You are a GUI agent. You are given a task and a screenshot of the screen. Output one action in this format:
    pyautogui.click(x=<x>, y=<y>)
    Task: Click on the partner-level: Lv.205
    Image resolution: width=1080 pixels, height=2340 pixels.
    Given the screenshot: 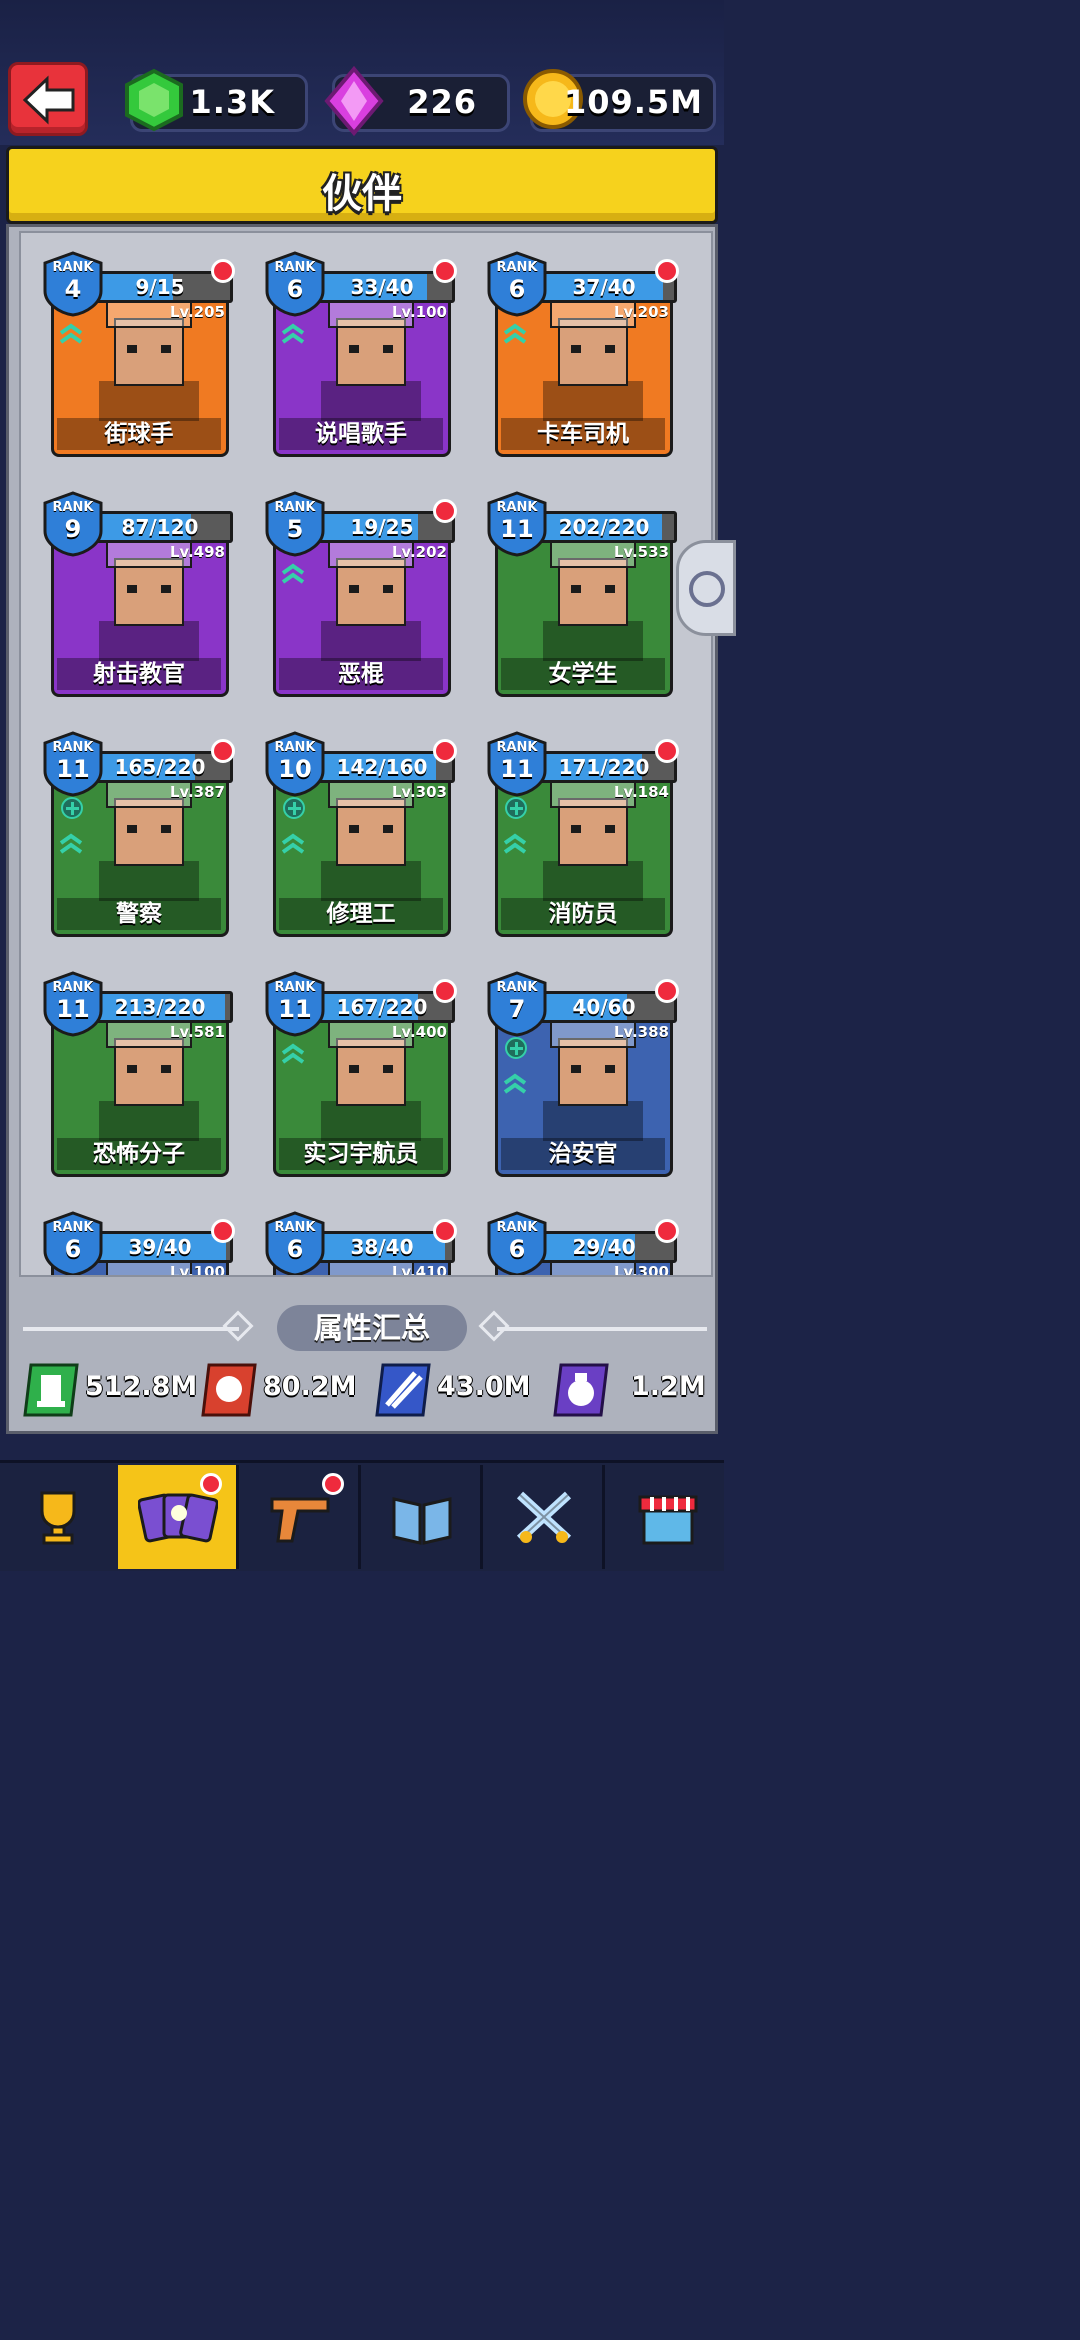 What is the action you would take?
    pyautogui.click(x=197, y=312)
    